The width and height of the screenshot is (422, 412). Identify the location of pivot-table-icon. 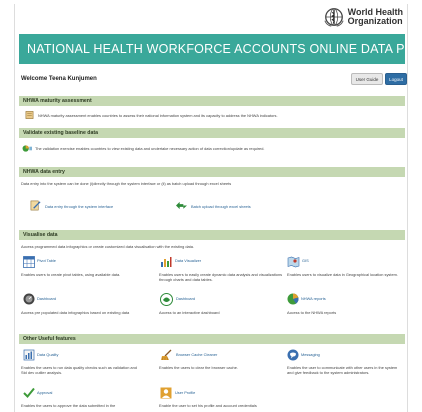
(29, 262).